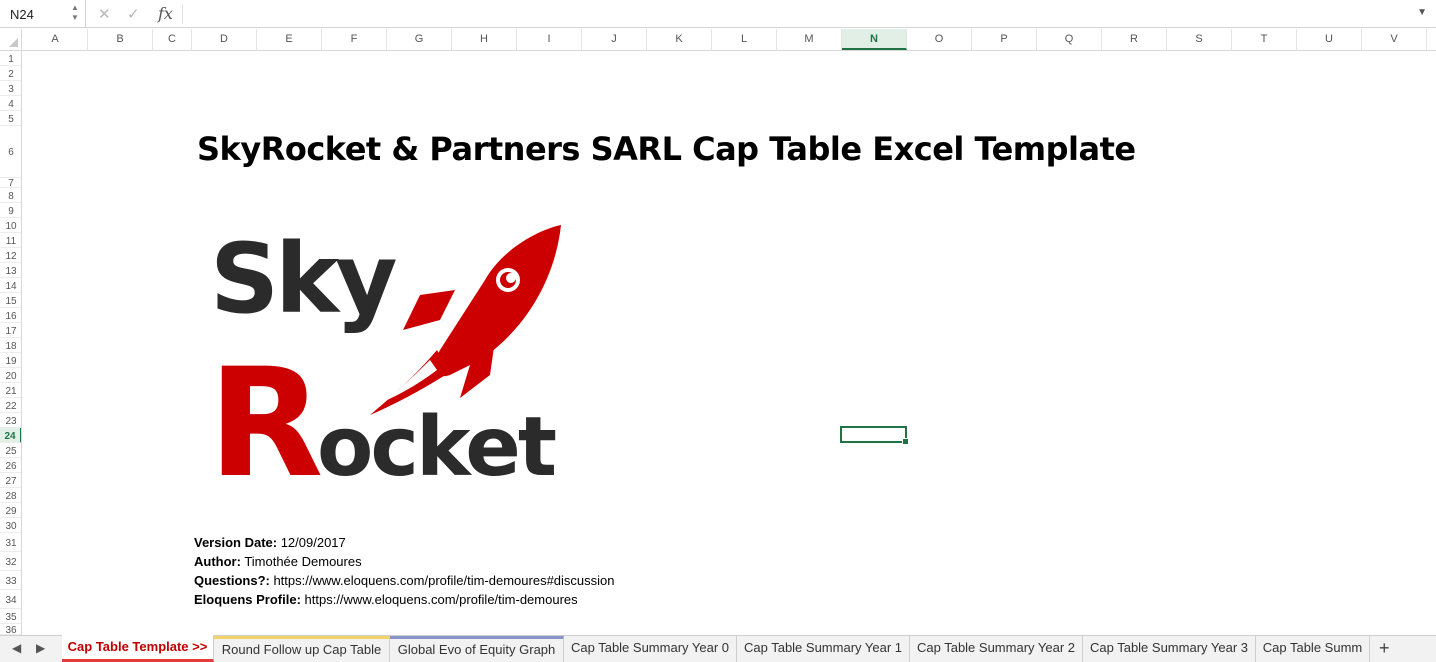  Describe the element at coordinates (311, 542) in the screenshot. I see `version-value: 12/09/2017` at that location.